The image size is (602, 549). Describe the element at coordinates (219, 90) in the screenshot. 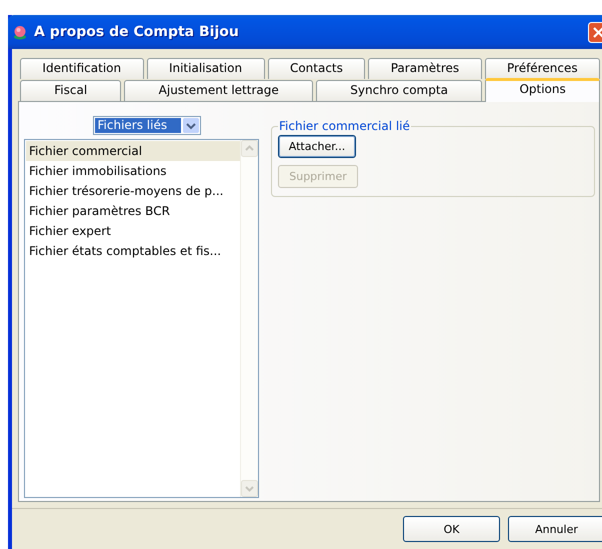

I see `tab: Ajustement lettrage` at that location.